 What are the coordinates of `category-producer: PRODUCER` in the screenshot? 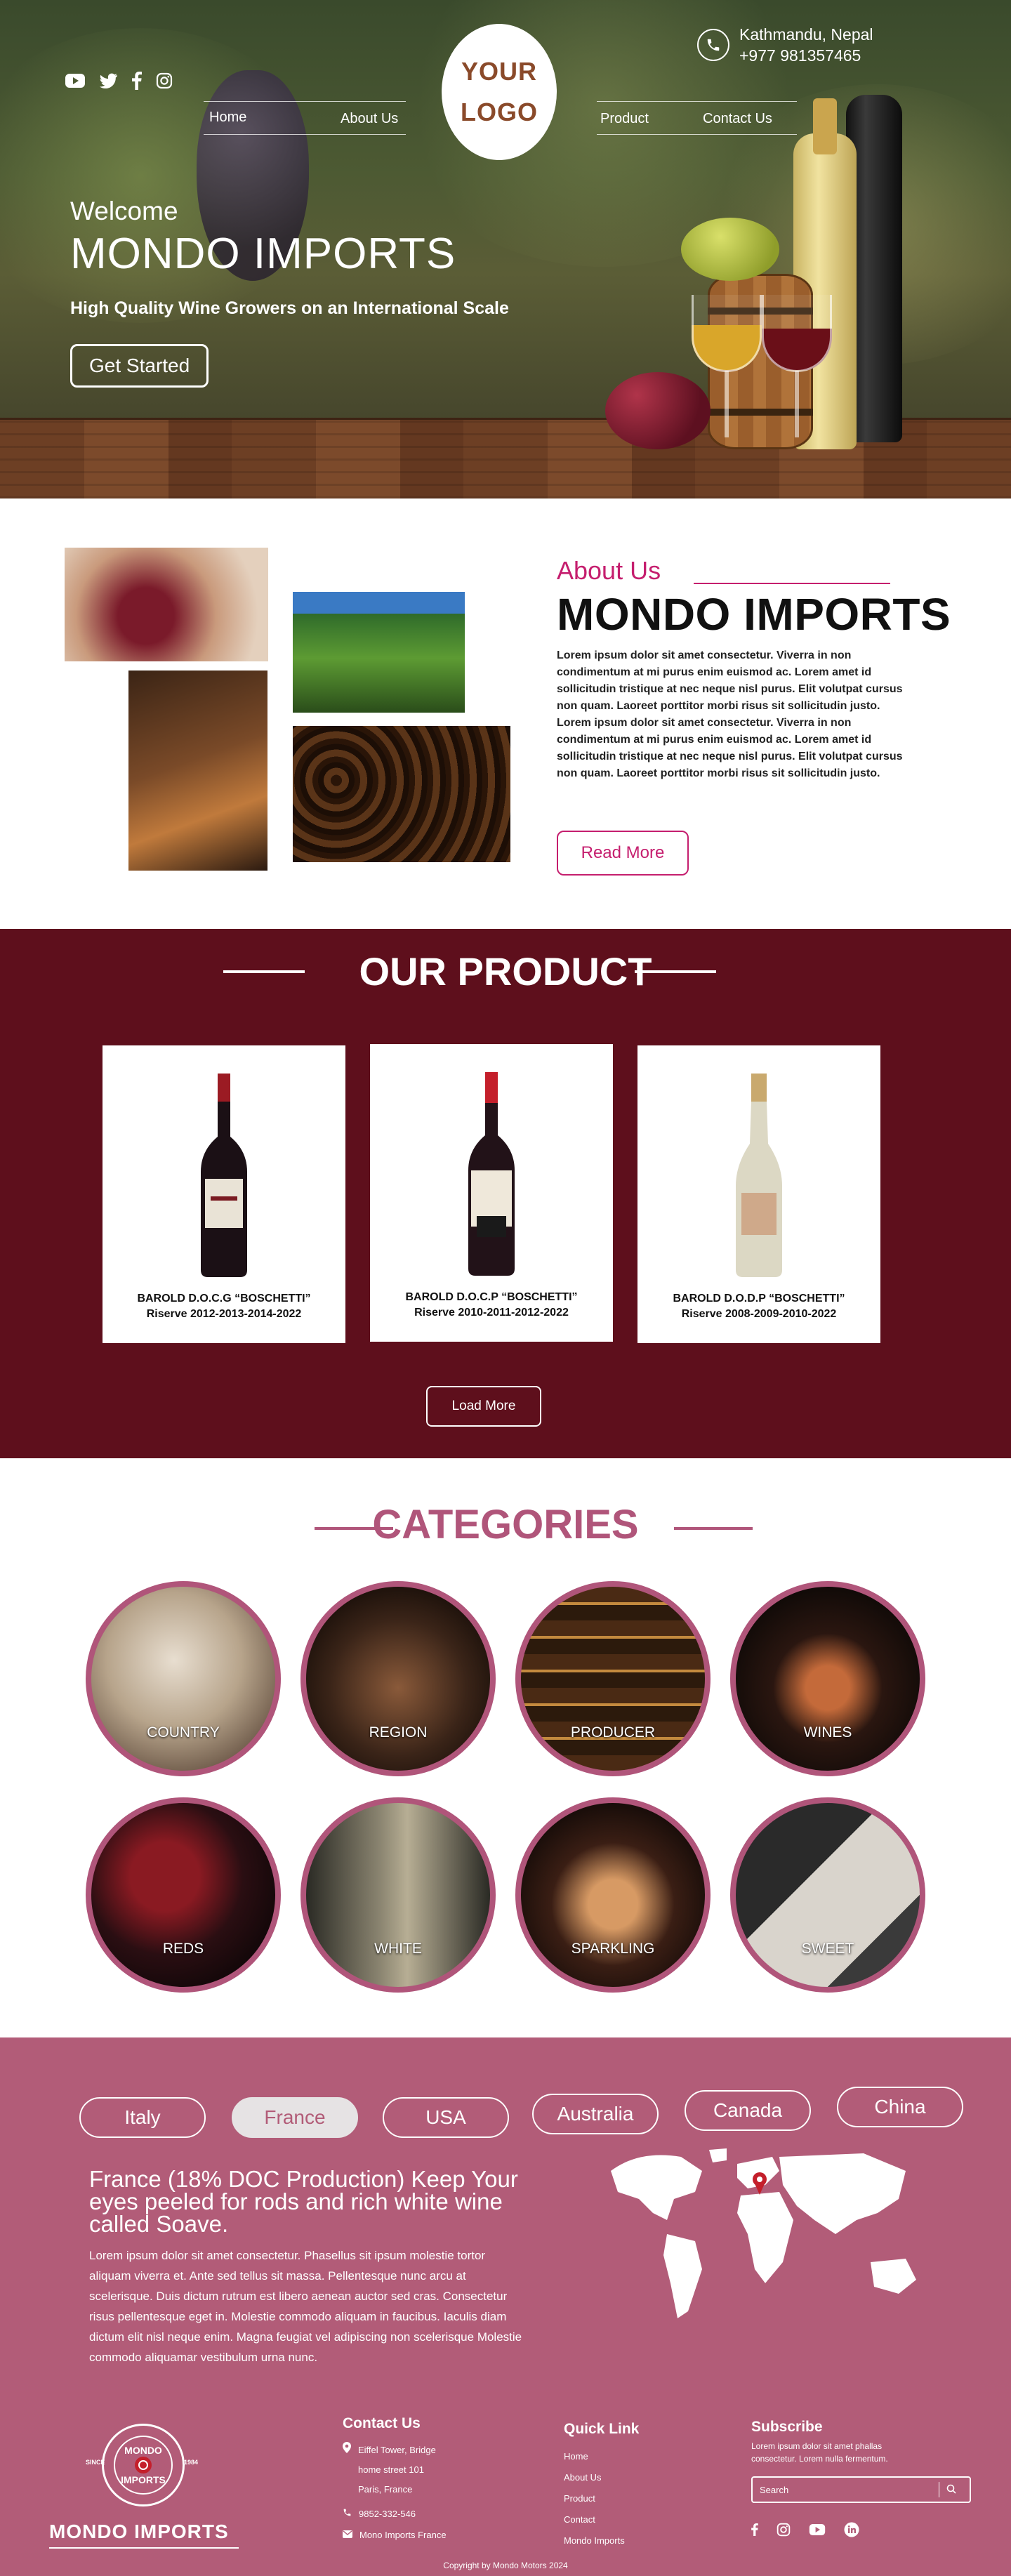 It's located at (613, 1679).